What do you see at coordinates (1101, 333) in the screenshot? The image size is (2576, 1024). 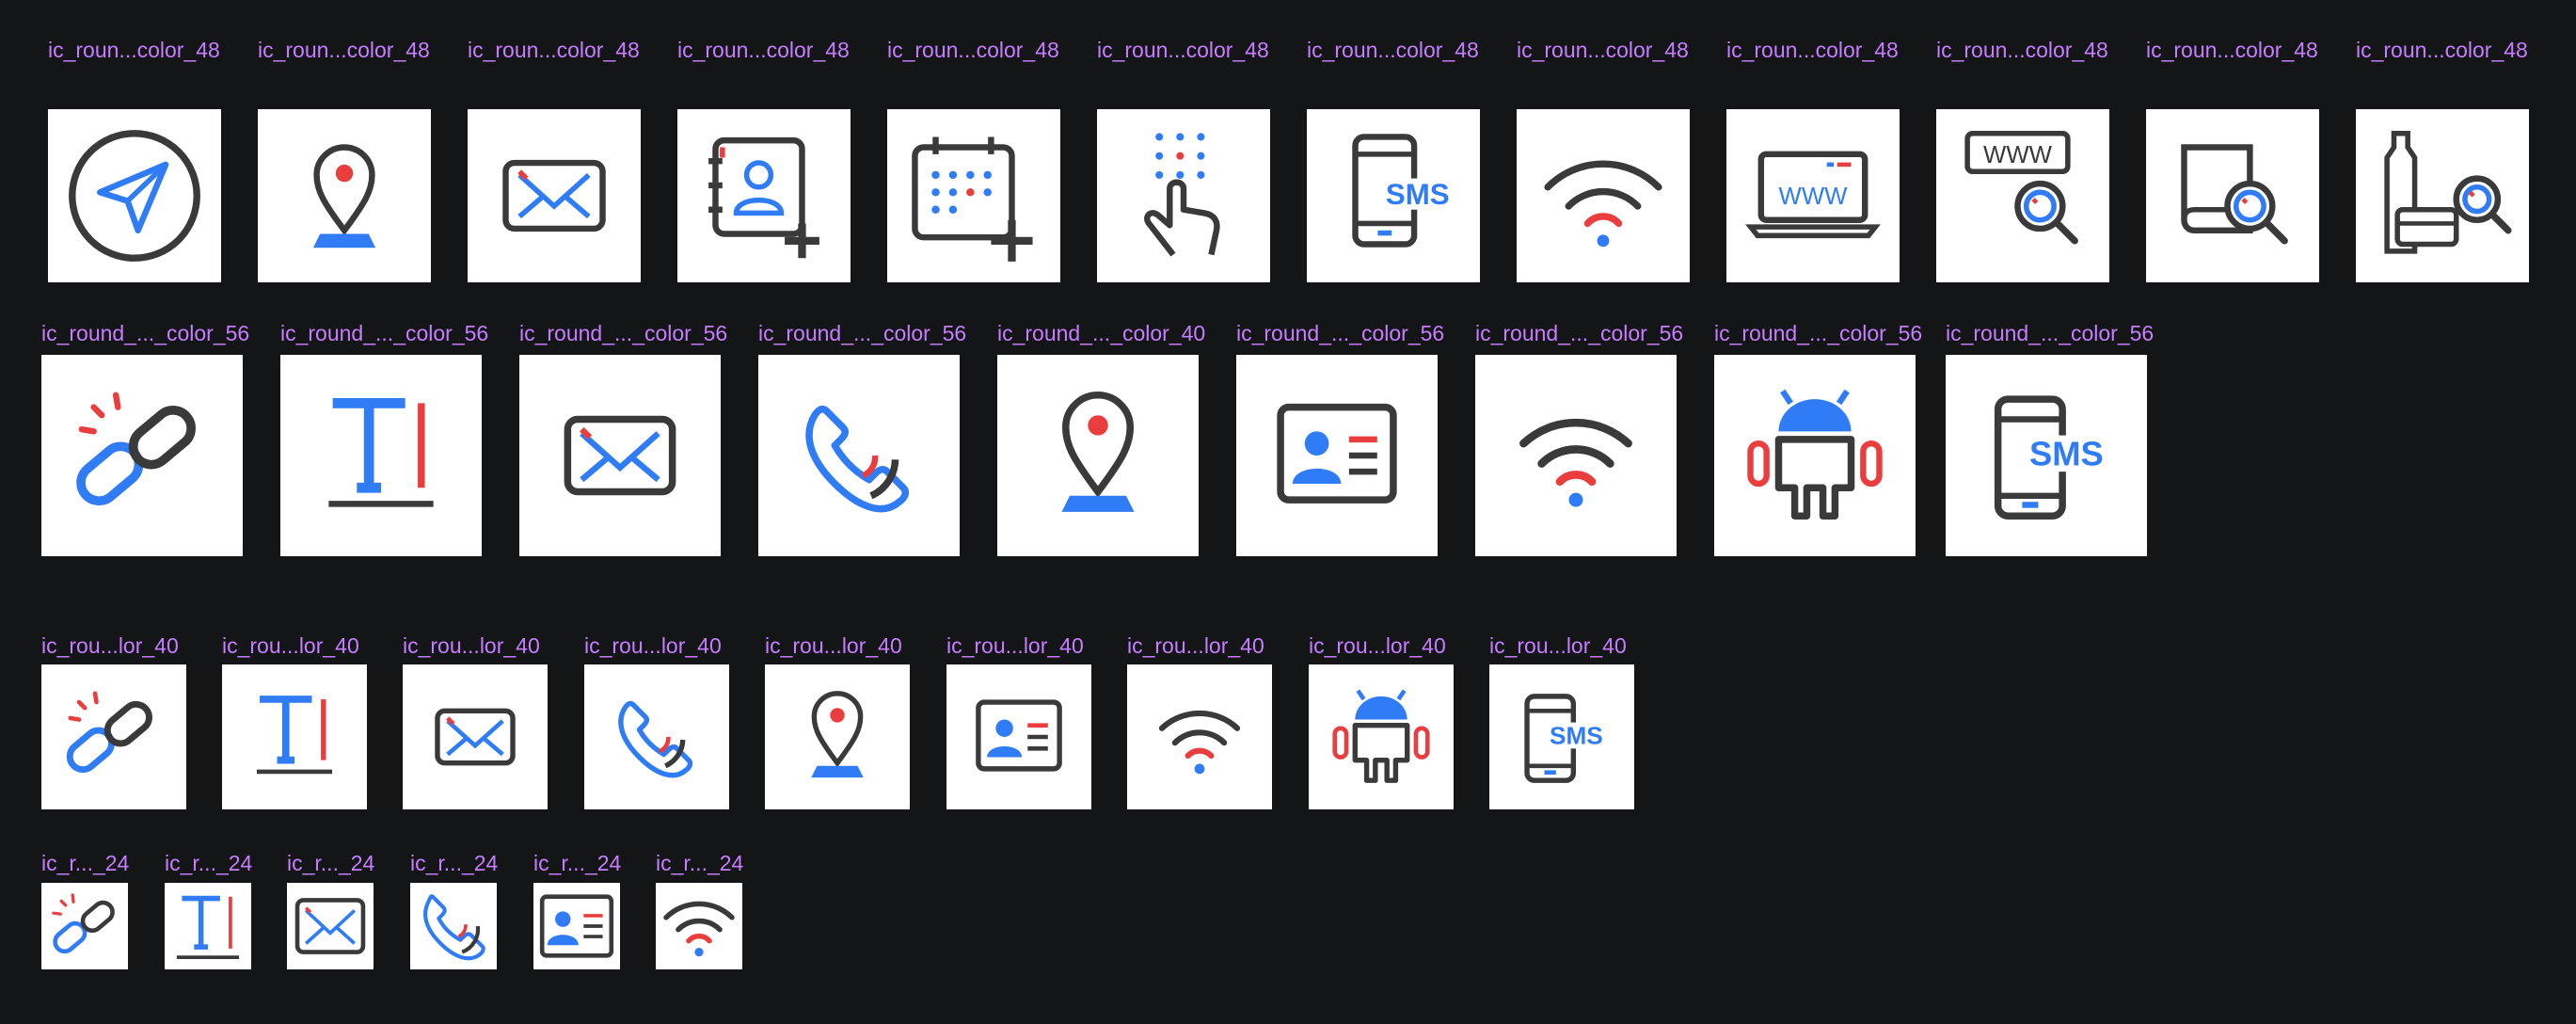 I see `frame-label: ic_round_..._color_40` at bounding box center [1101, 333].